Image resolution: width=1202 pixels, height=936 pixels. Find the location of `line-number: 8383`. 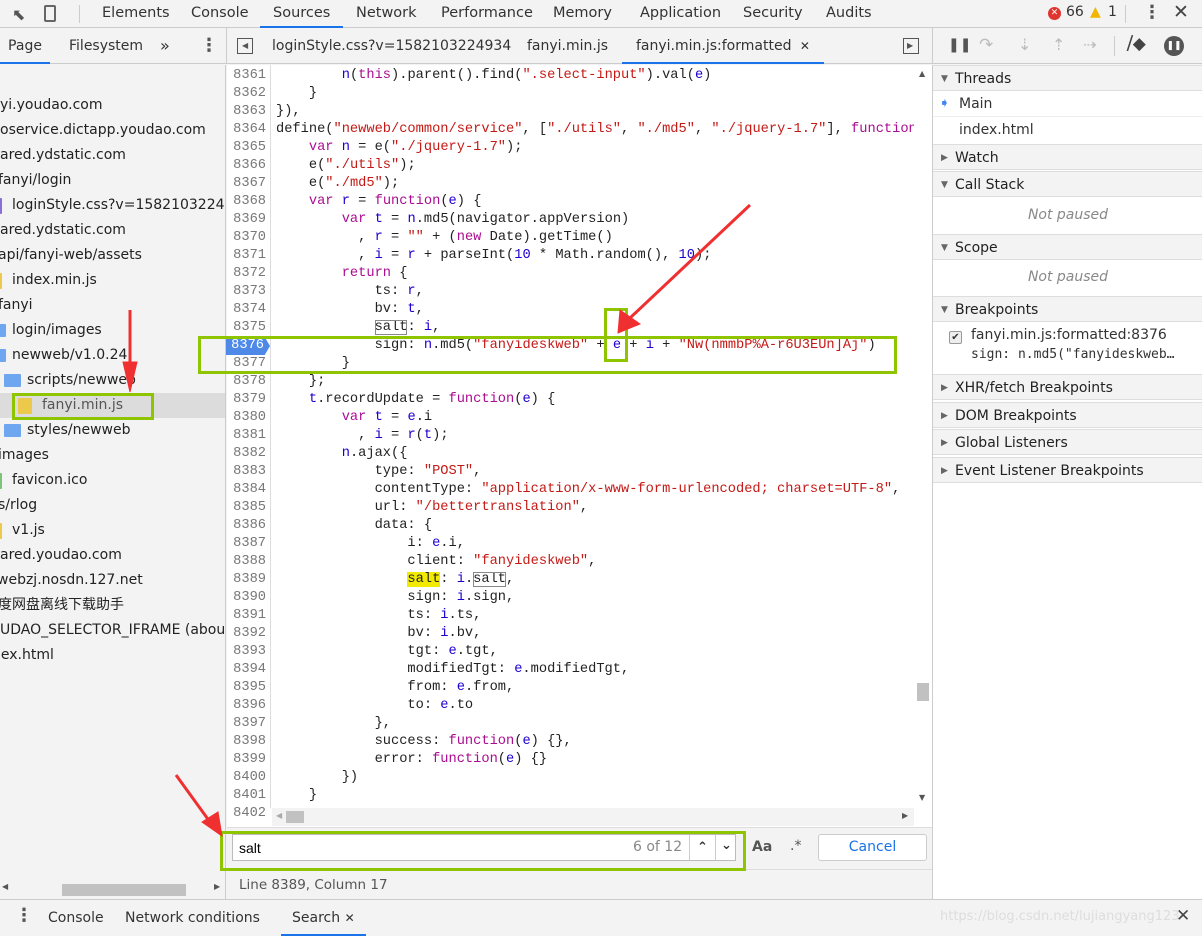

line-number: 8383 is located at coordinates (244, 472).